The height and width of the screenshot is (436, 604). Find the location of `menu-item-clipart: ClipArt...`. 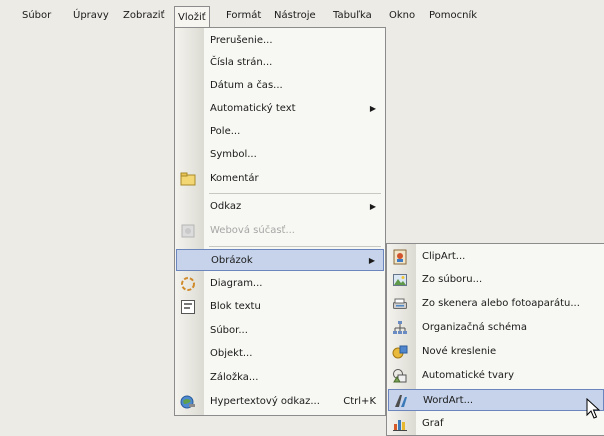

menu-item-clipart: ClipArt... is located at coordinates (495, 257).